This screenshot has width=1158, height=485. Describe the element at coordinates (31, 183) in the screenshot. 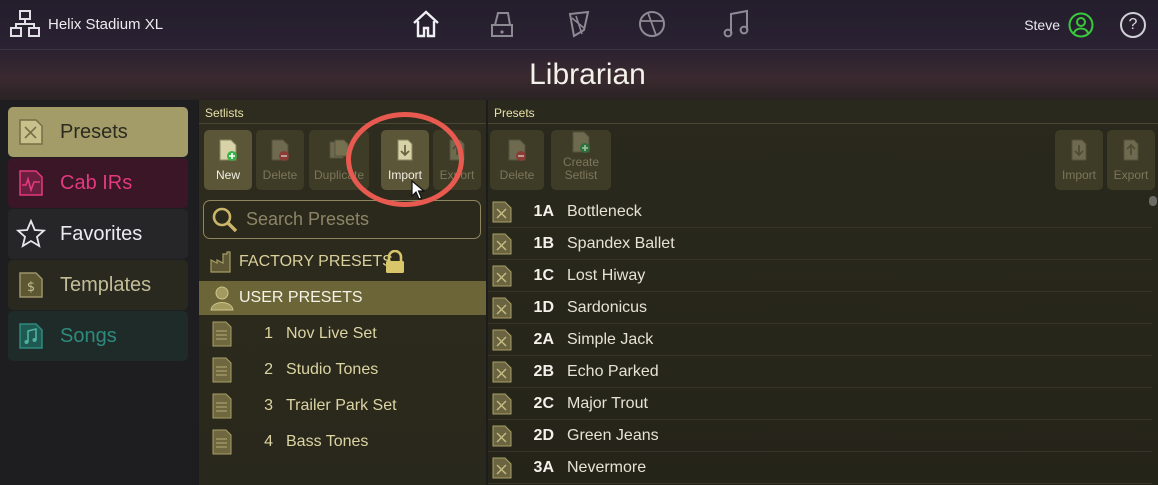

I see `cab-ir-icon` at that location.